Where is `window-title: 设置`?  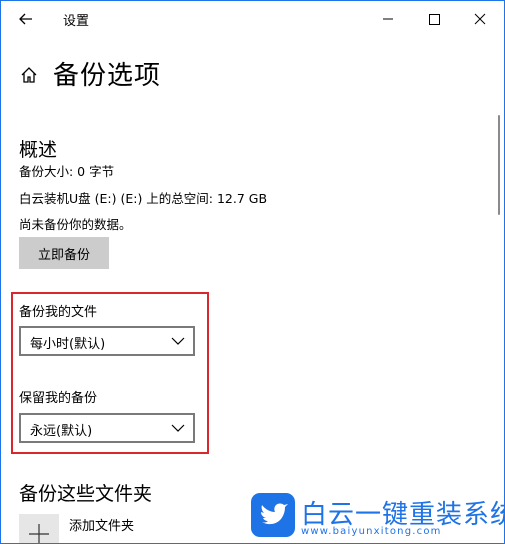 window-title: 设置 is located at coordinates (76, 21).